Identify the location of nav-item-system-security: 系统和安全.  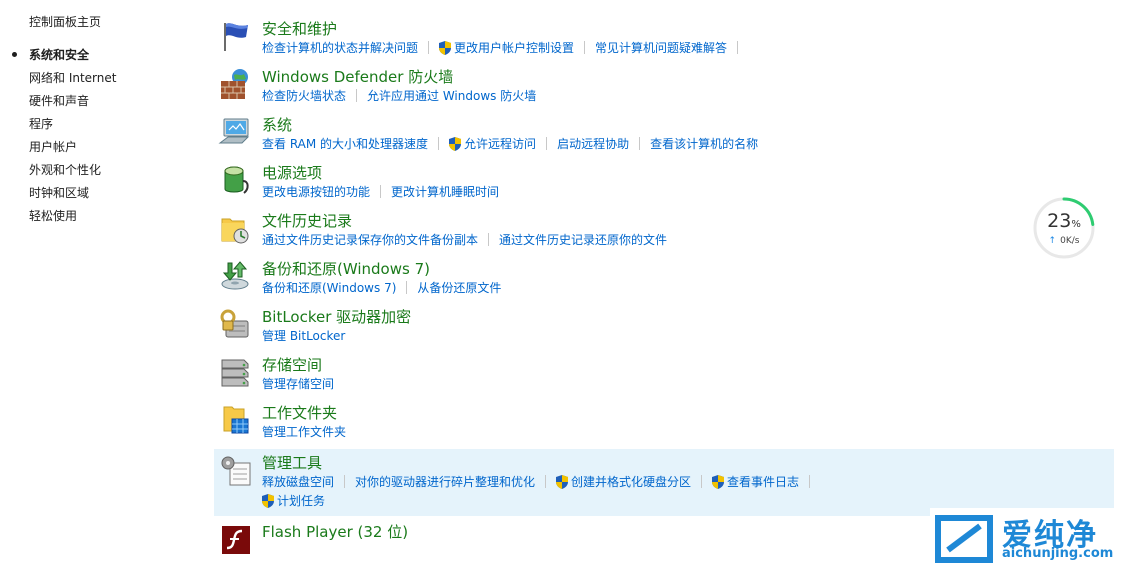
(63, 57).